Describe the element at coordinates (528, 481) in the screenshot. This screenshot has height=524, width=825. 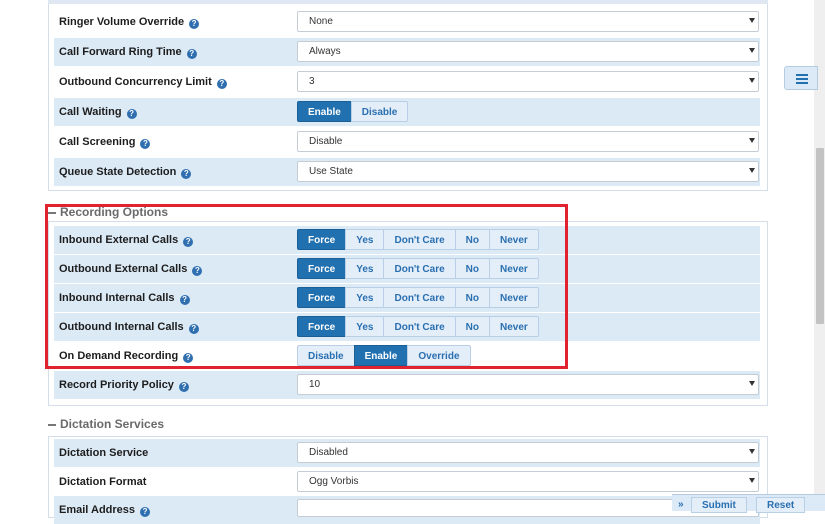
I see `dictation-format-select: Ogg Vorbis` at that location.